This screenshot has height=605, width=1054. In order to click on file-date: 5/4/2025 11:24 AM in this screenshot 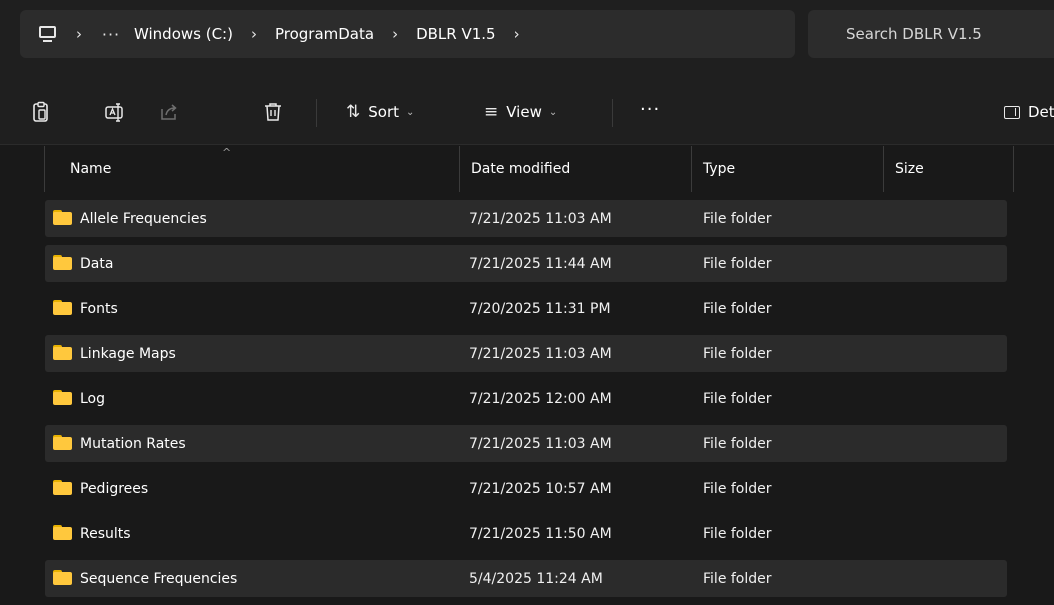, I will do `click(536, 578)`.